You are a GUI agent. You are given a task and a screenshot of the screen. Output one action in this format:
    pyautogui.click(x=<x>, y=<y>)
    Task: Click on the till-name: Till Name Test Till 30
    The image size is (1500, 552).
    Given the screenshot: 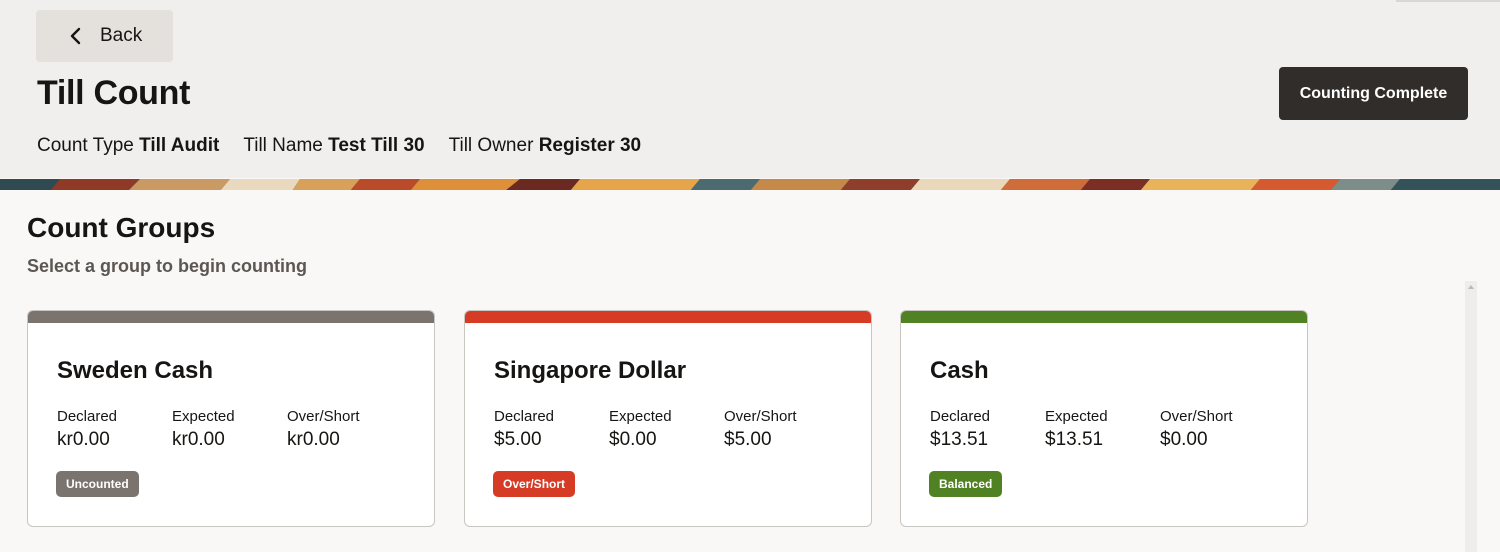 What is the action you would take?
    pyautogui.click(x=333, y=146)
    